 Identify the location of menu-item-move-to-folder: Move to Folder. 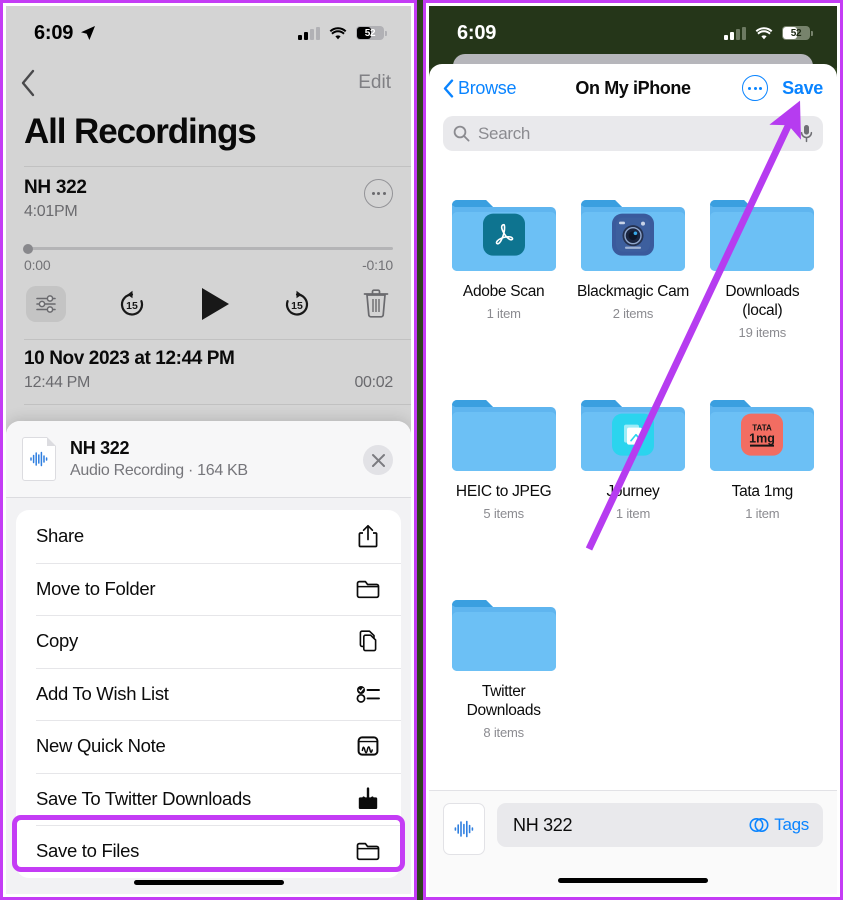
(208, 589).